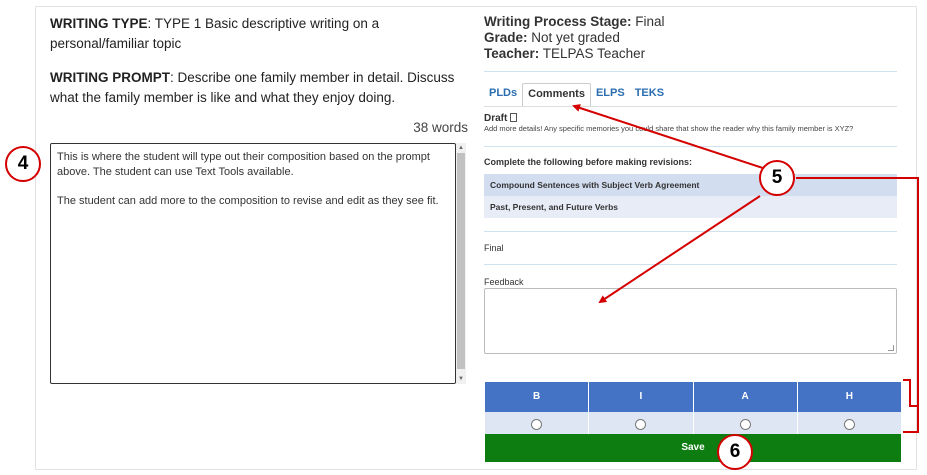 This screenshot has height=475, width=927. What do you see at coordinates (641, 397) in the screenshot?
I see `rubric-column-i: I` at bounding box center [641, 397].